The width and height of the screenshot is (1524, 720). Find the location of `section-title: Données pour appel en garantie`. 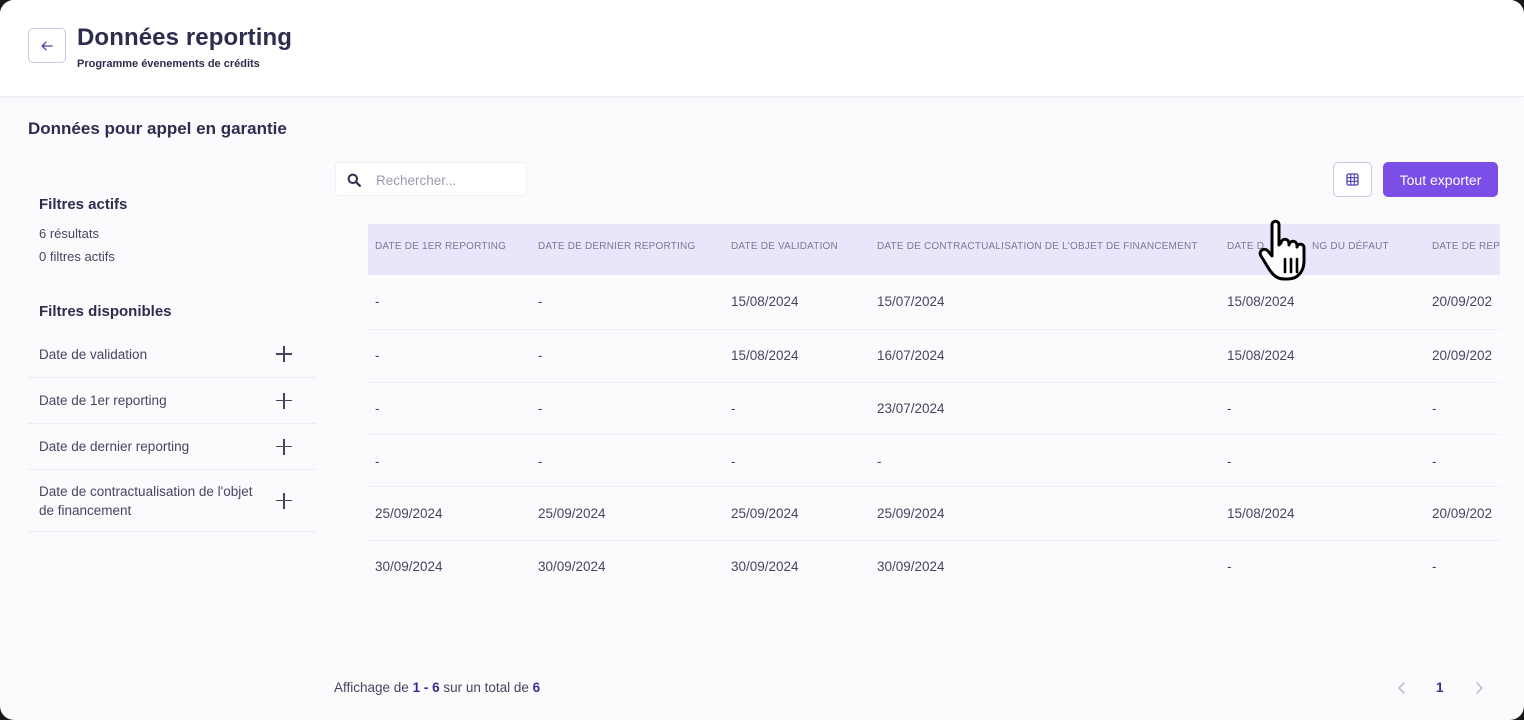

section-title: Données pour appel en garantie is located at coordinates (157, 128).